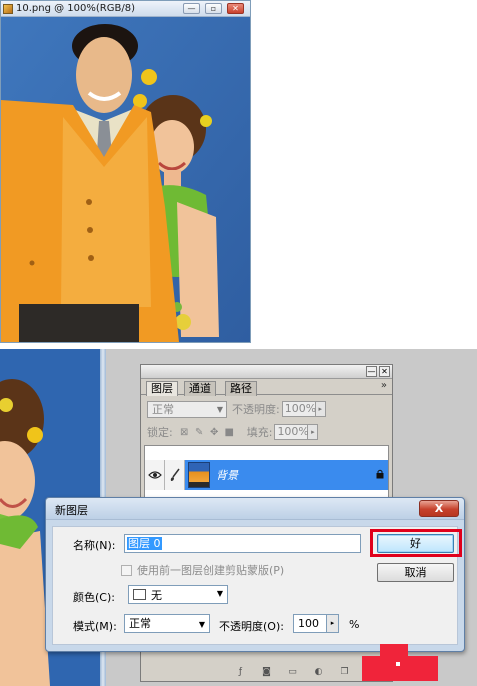 The height and width of the screenshot is (686, 477). What do you see at coordinates (298, 409) in the screenshot?
I see `opacity-field: 100%` at bounding box center [298, 409].